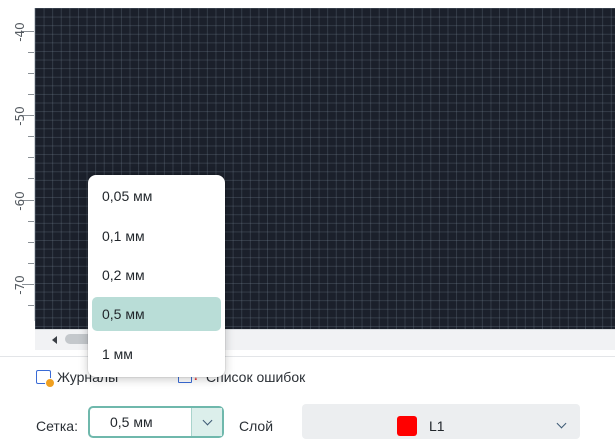  What do you see at coordinates (57, 426) in the screenshot?
I see `grid-label: Сетка:` at bounding box center [57, 426].